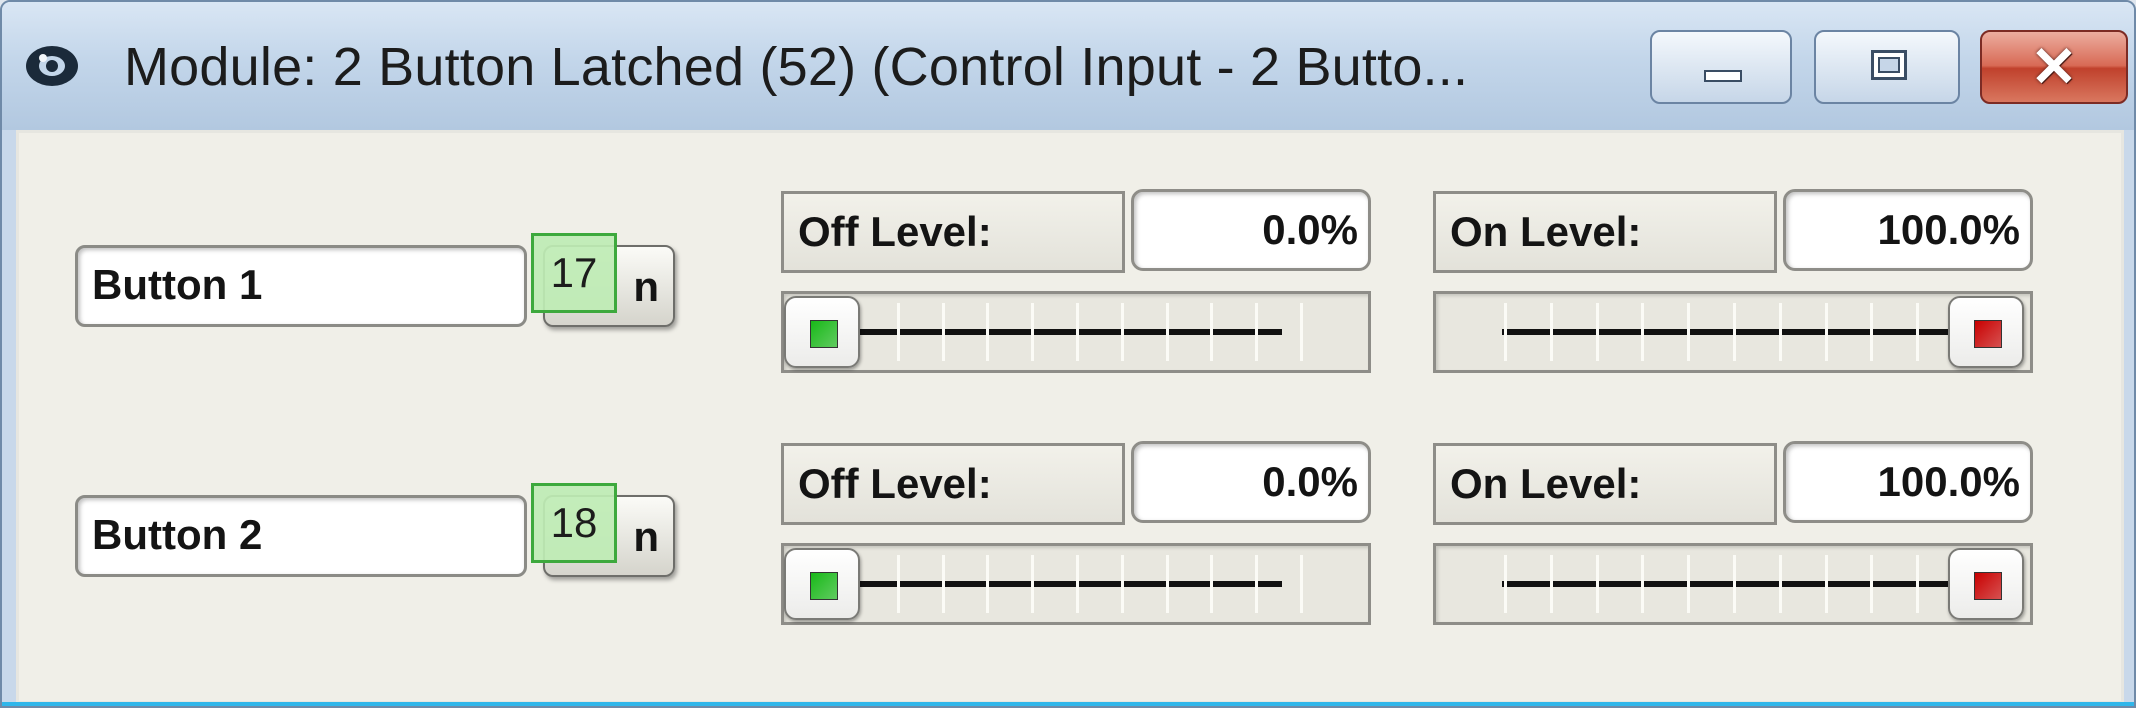 Image resolution: width=2136 pixels, height=708 pixels. What do you see at coordinates (1251, 482) in the screenshot?
I see `button-2-off-level-value: 0.0%` at bounding box center [1251, 482].